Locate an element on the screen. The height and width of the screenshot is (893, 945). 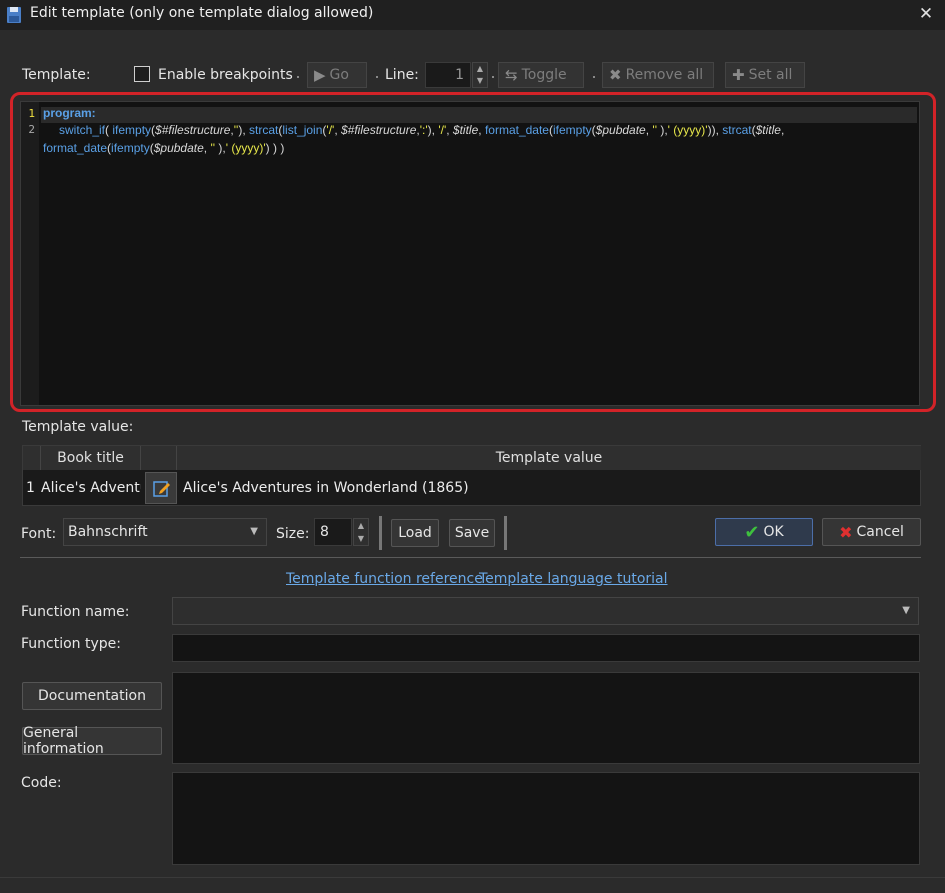
font-label: Font: is located at coordinates (39, 534).